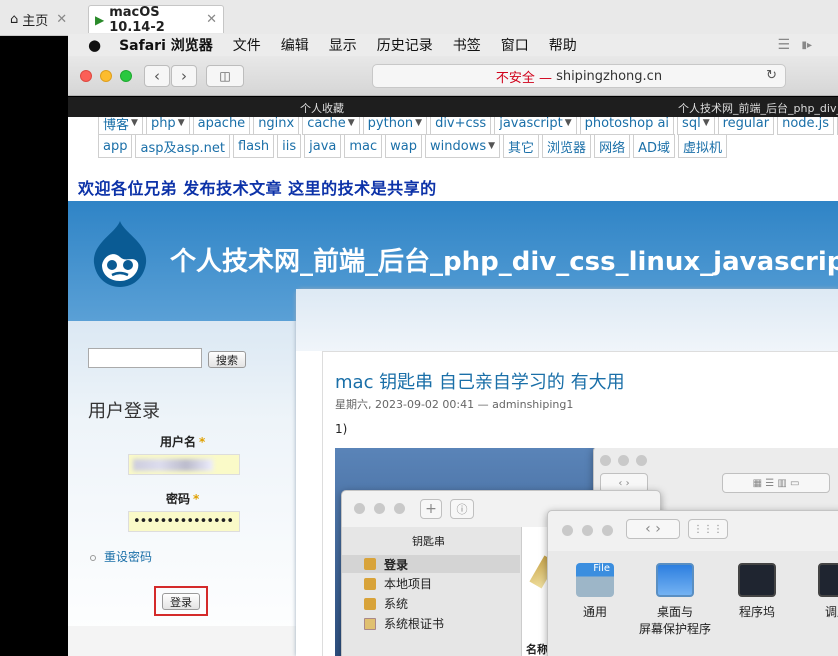 The width and height of the screenshot is (838, 656). What do you see at coordinates (253, 146) in the screenshot?
I see `category-link: flash` at bounding box center [253, 146].